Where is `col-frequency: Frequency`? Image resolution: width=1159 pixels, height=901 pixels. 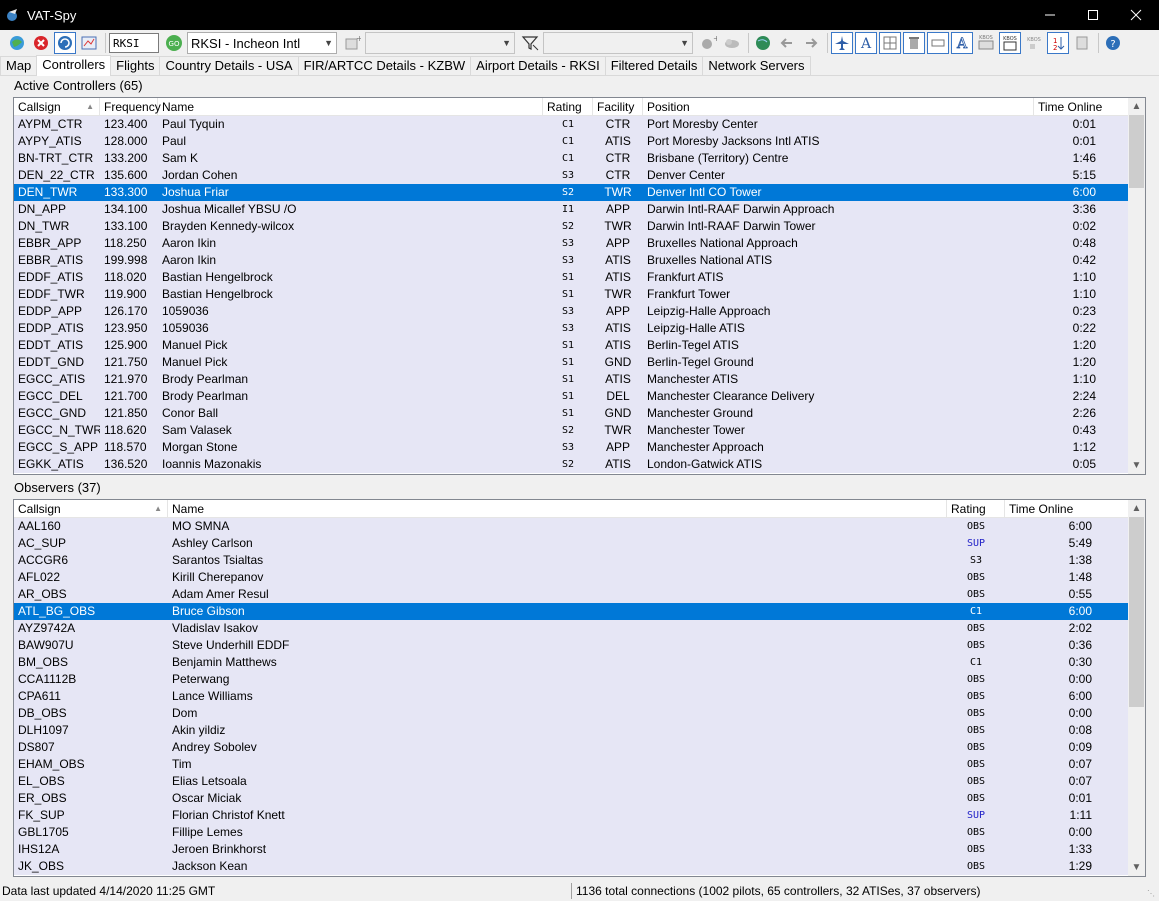 col-frequency: Frequency is located at coordinates (130, 107).